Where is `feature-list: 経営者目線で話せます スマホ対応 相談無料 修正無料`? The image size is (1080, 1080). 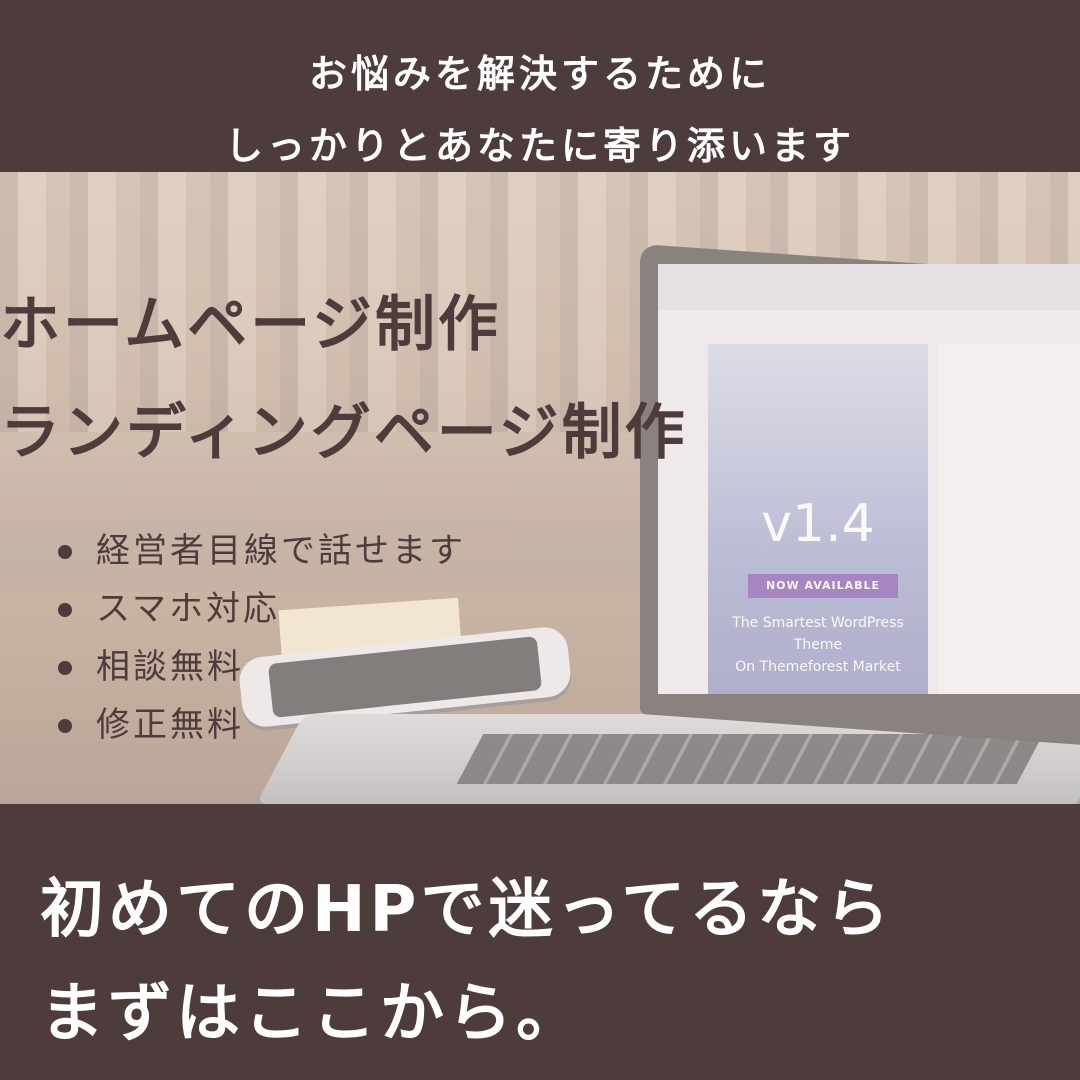
feature-list: 経営者目線で話せます スマホ対応 相談無料 修正無料 is located at coordinates (262, 642).